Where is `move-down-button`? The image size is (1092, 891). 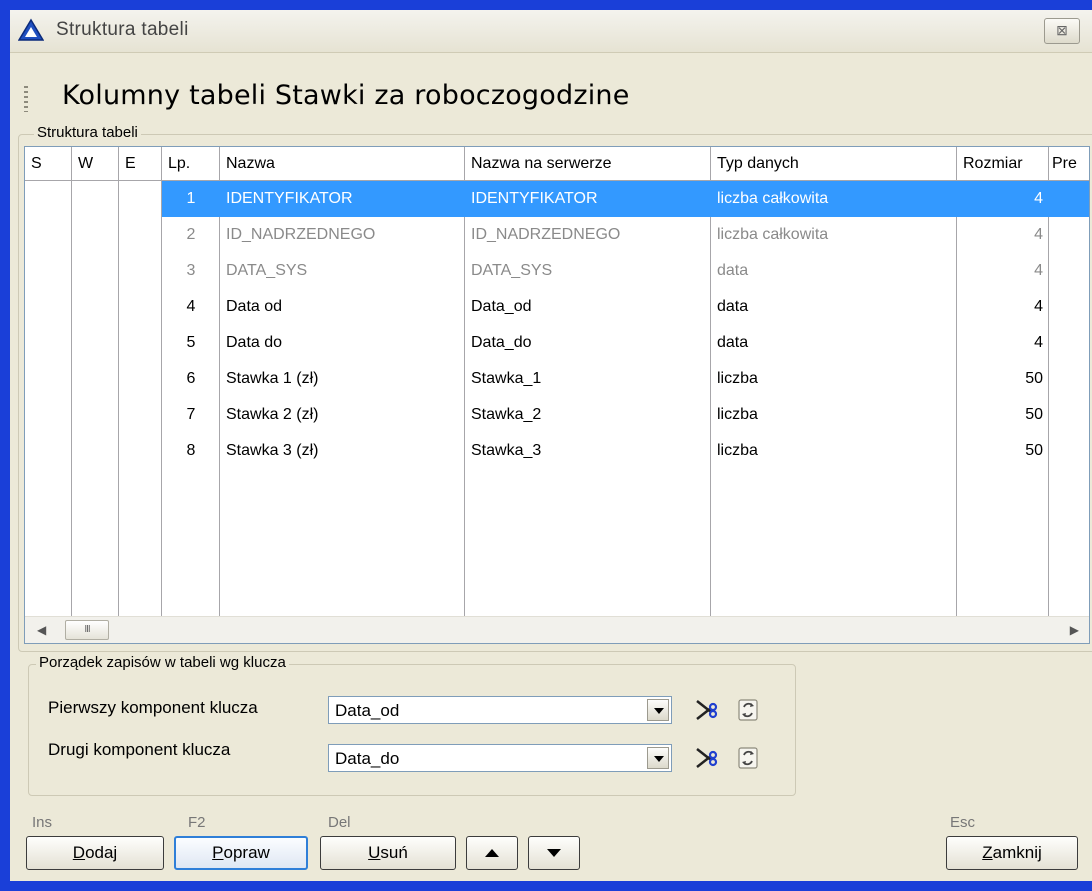 move-down-button is located at coordinates (554, 853).